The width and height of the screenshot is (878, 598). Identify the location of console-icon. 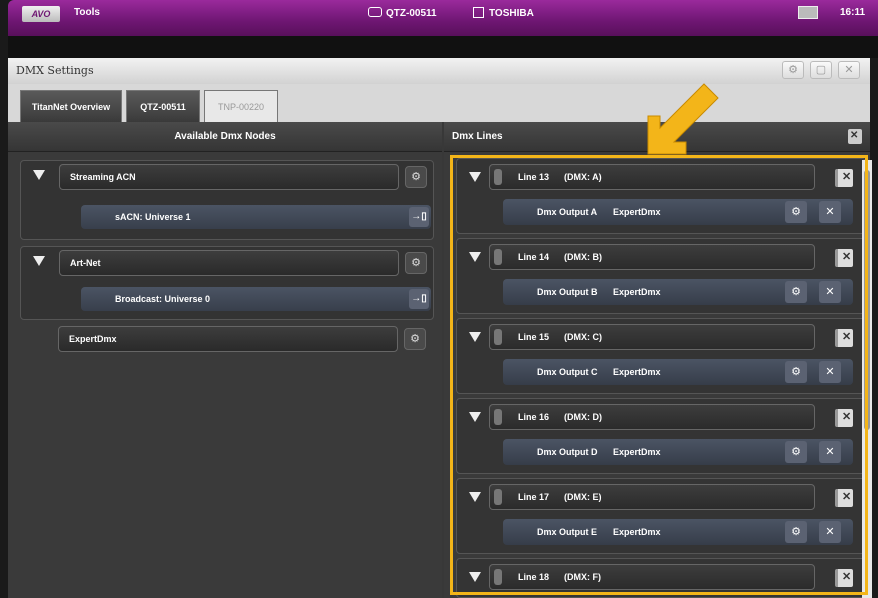
(375, 12).